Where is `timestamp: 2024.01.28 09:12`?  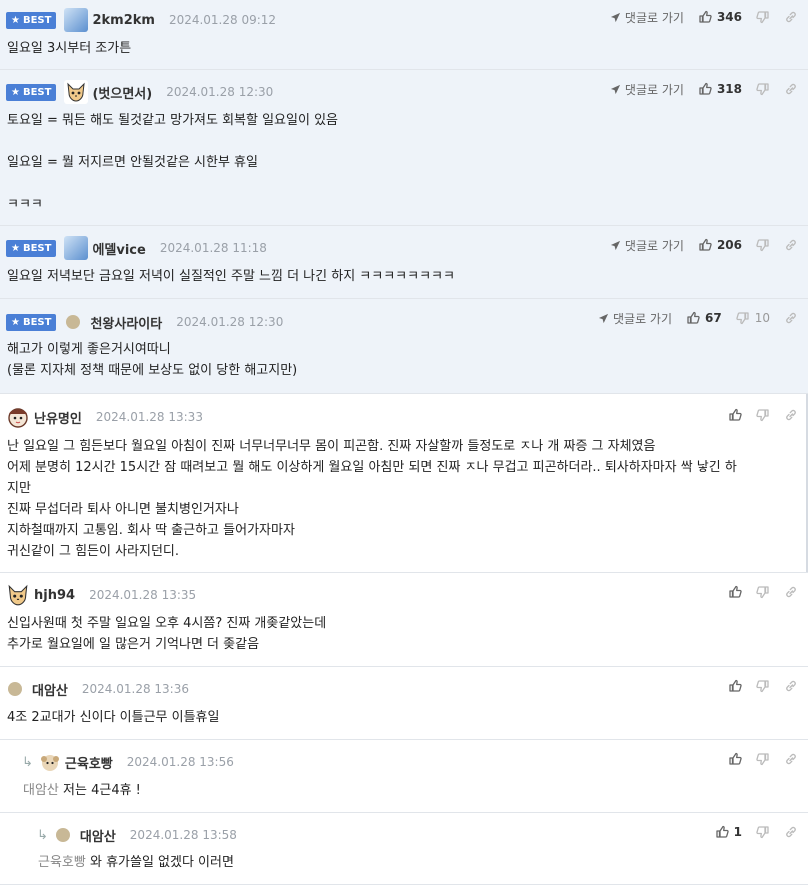 timestamp: 2024.01.28 09:12 is located at coordinates (222, 20).